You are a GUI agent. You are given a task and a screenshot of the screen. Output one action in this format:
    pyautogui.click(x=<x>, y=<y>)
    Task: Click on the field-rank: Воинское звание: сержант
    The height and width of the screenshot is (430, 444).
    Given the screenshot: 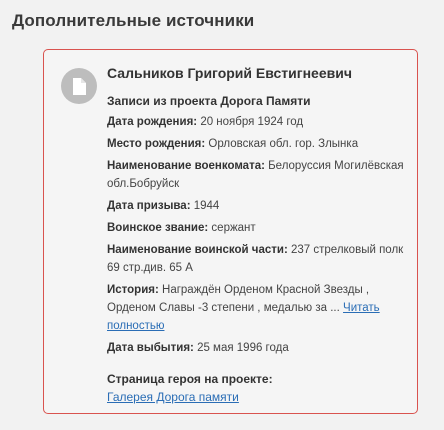 What is the action you would take?
    pyautogui.click(x=257, y=228)
    